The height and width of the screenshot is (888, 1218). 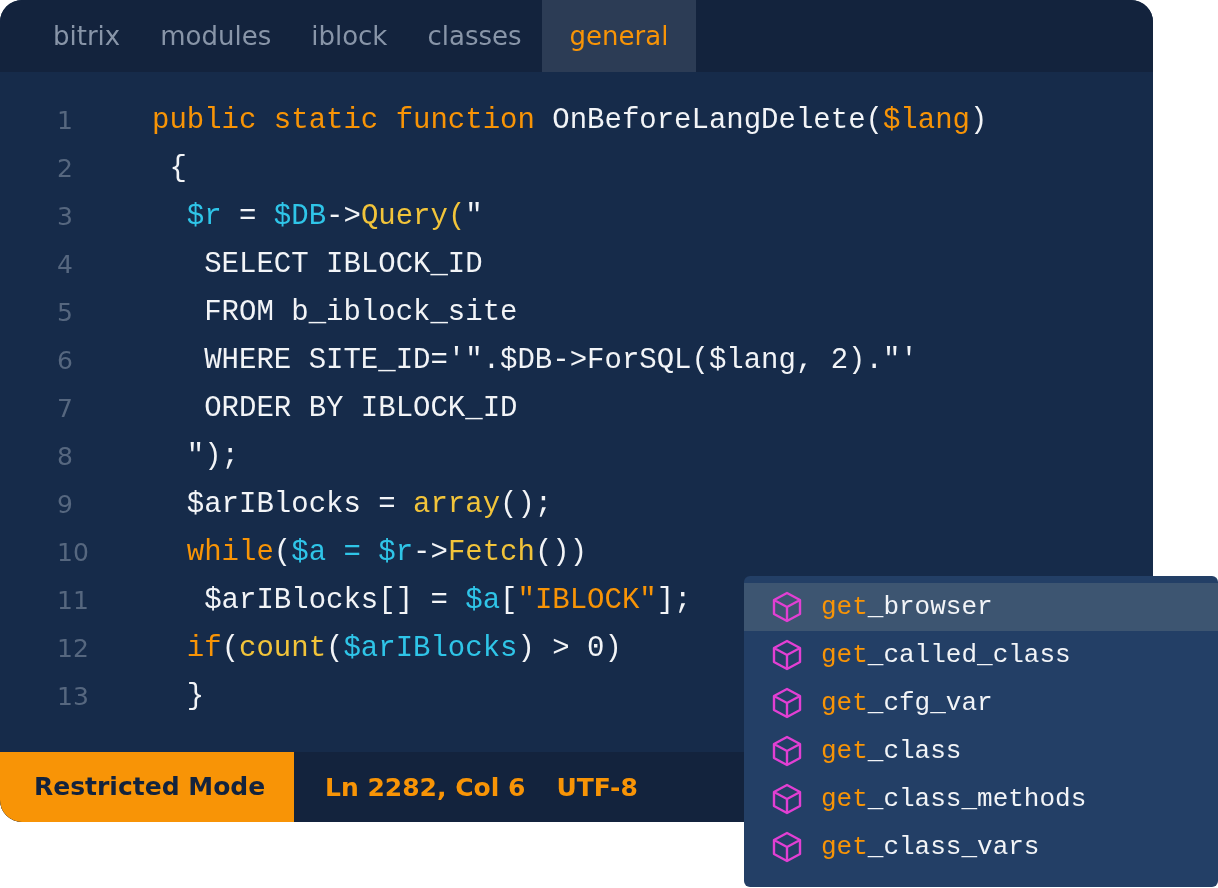 What do you see at coordinates (73, 600) in the screenshot?
I see `line-number: 11` at bounding box center [73, 600].